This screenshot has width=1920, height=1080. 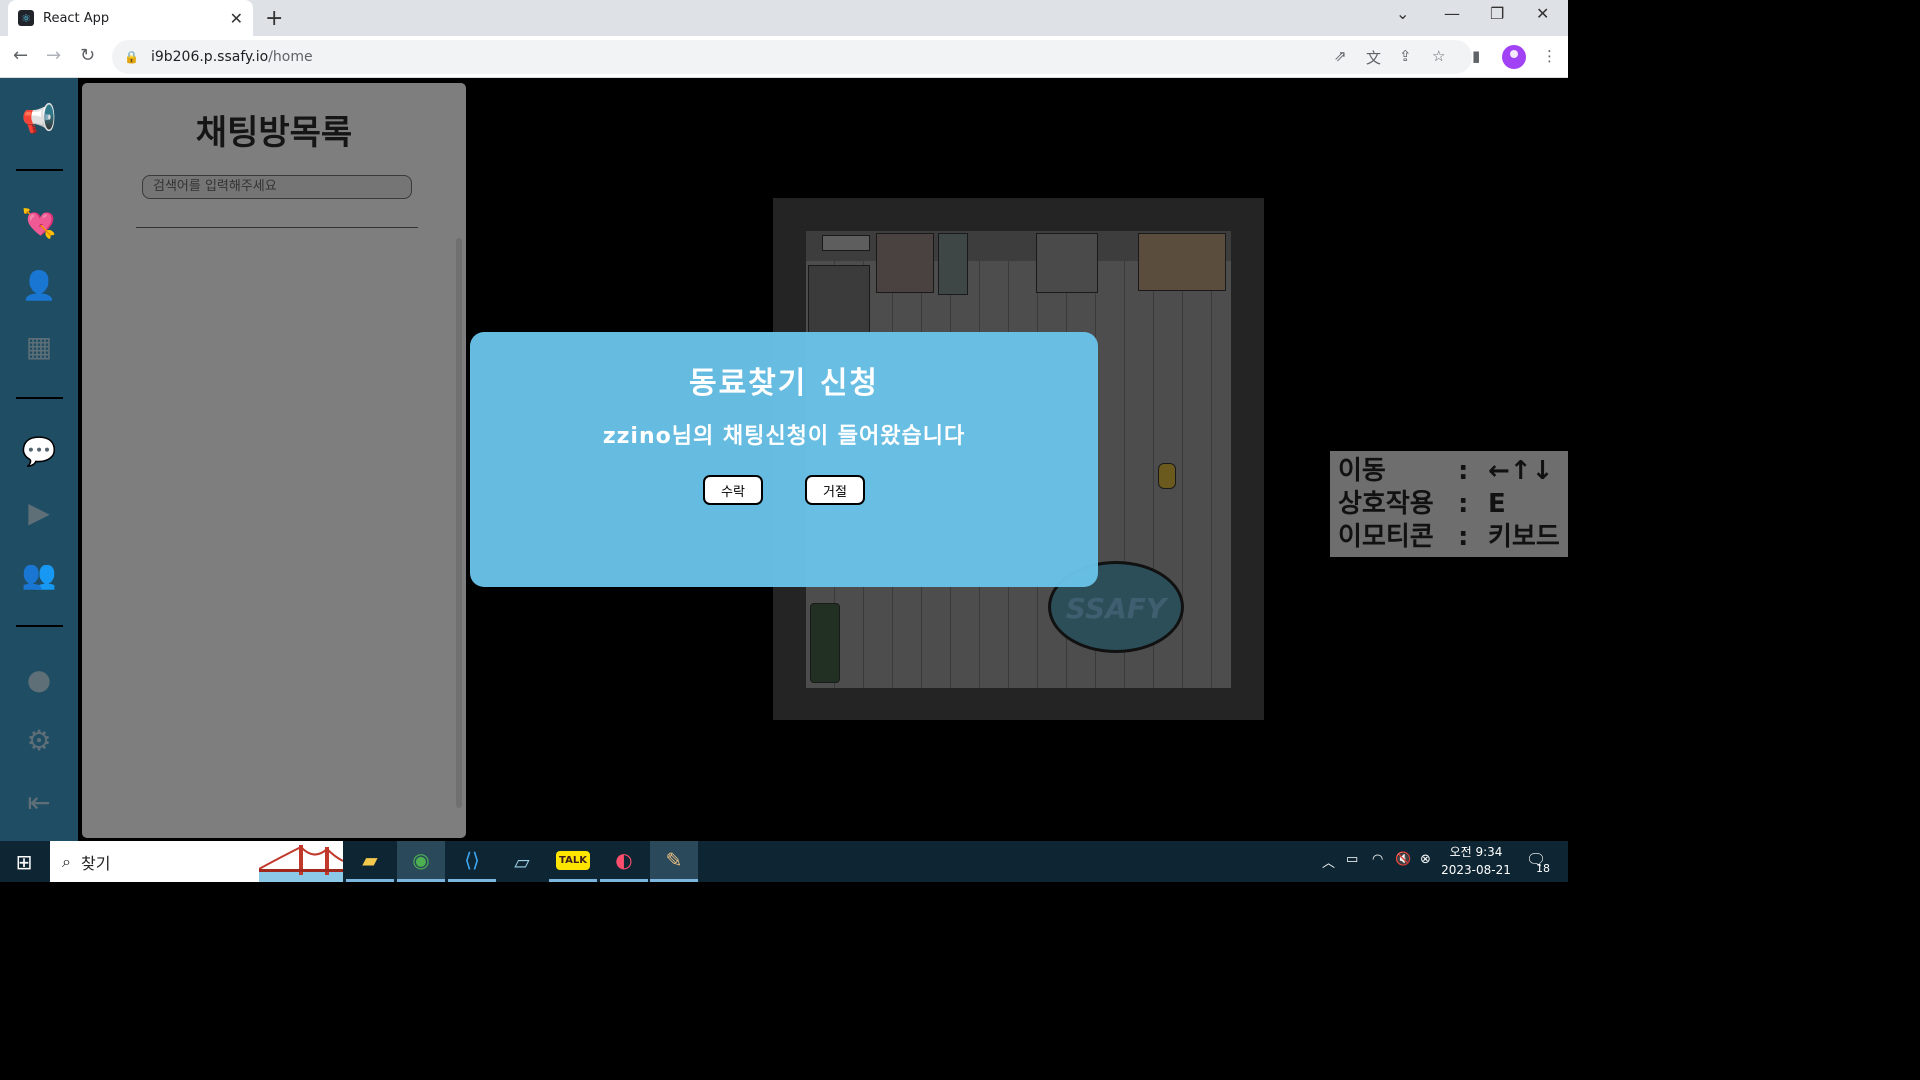 What do you see at coordinates (1476, 870) in the screenshot?
I see `clock-date: 2023-08-21` at bounding box center [1476, 870].